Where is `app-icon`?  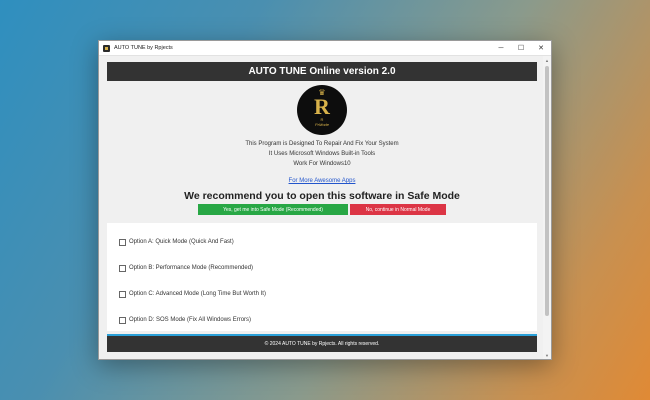
app-icon is located at coordinates (106, 48).